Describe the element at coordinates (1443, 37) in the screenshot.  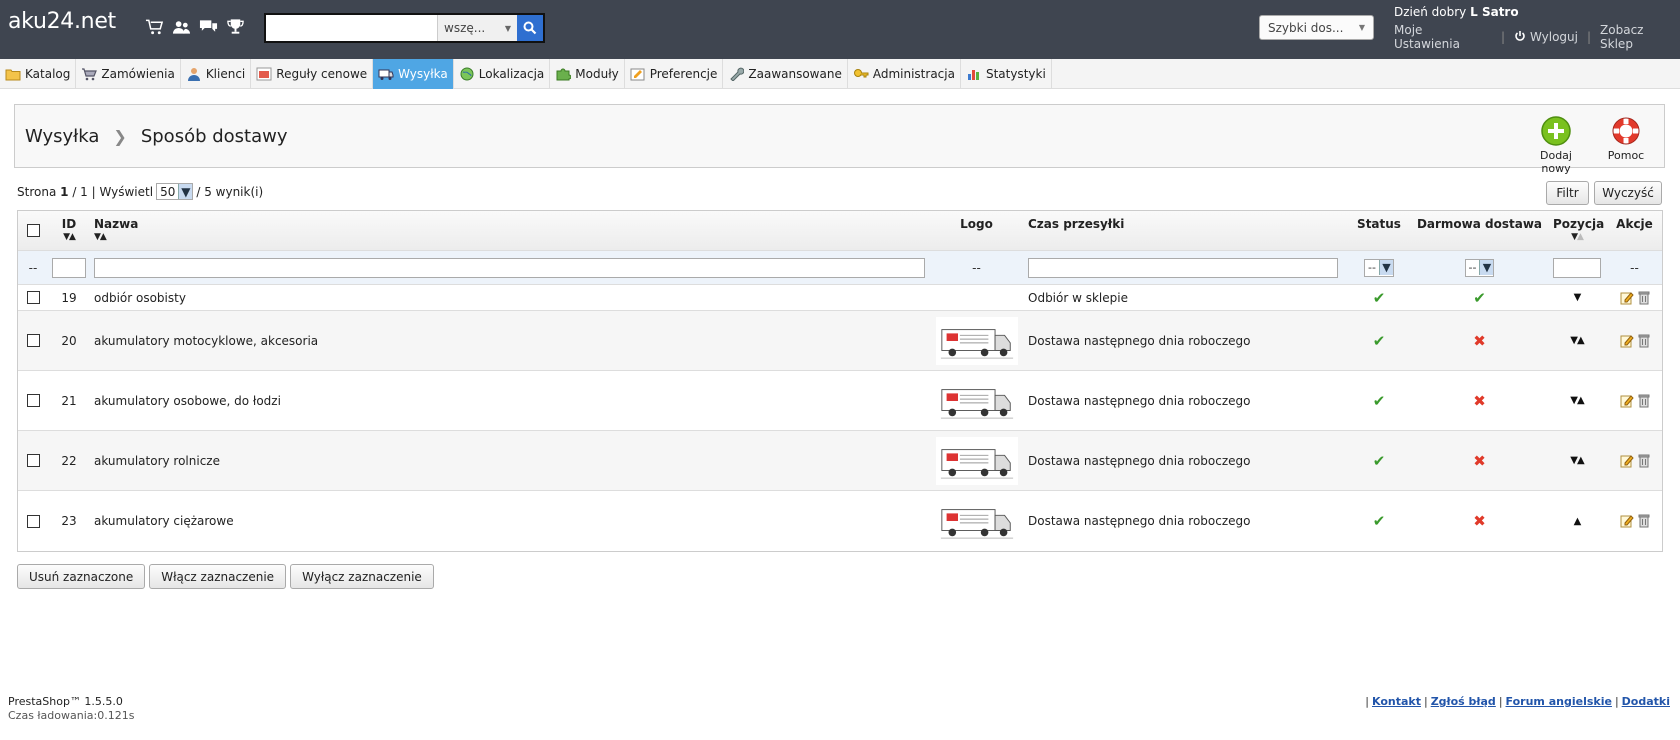
I see `my-settings-link: Moje Ustawienia` at that location.